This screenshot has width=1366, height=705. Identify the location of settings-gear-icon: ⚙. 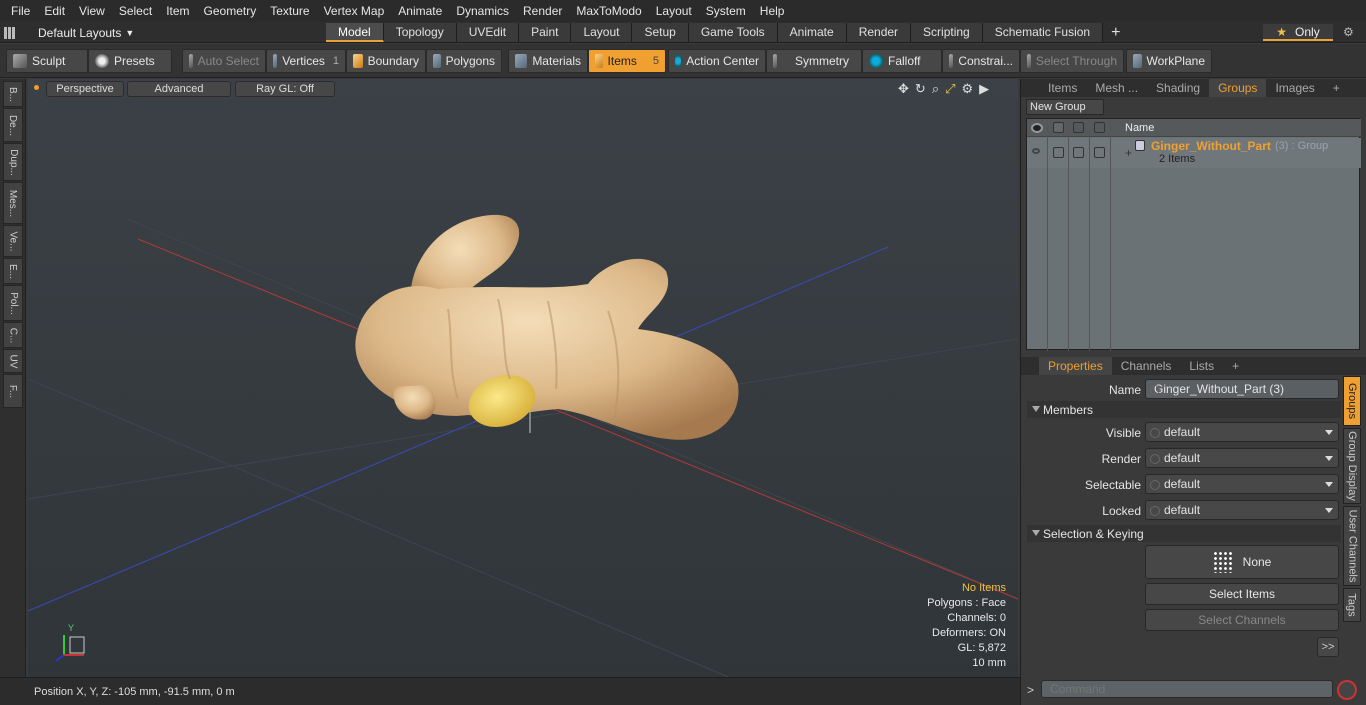
(1348, 32).